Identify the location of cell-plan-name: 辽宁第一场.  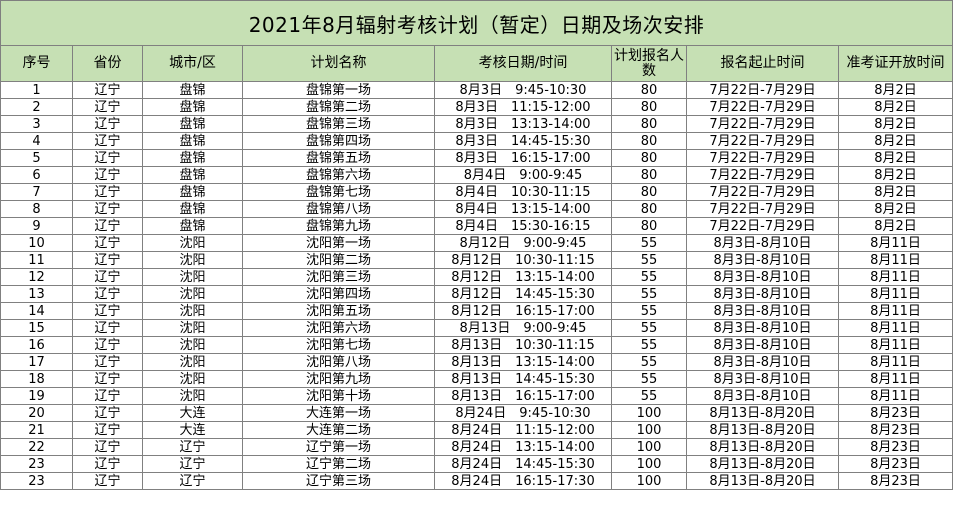
(338, 447).